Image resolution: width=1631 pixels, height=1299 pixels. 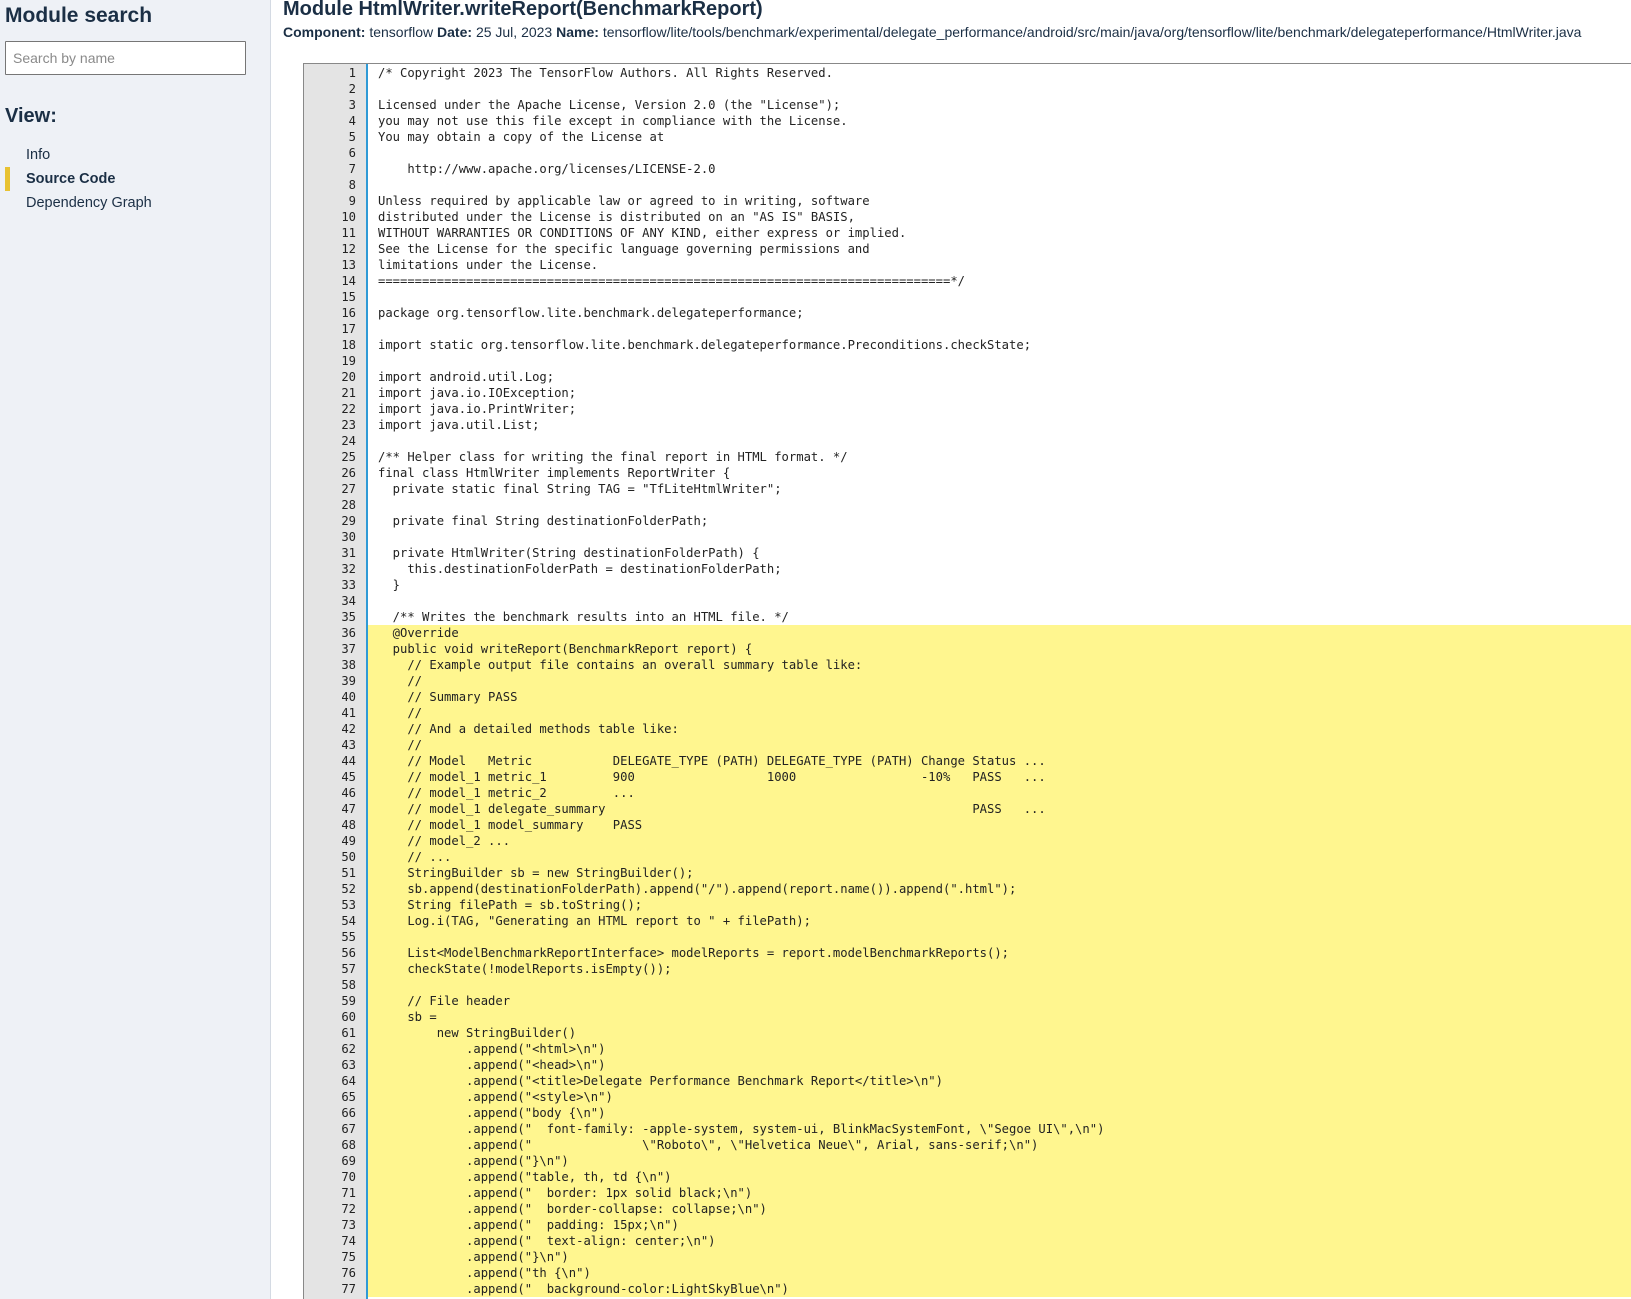 What do you see at coordinates (967, 1097) in the screenshot?
I see `code-line: 65 .append("<style>\n")` at bounding box center [967, 1097].